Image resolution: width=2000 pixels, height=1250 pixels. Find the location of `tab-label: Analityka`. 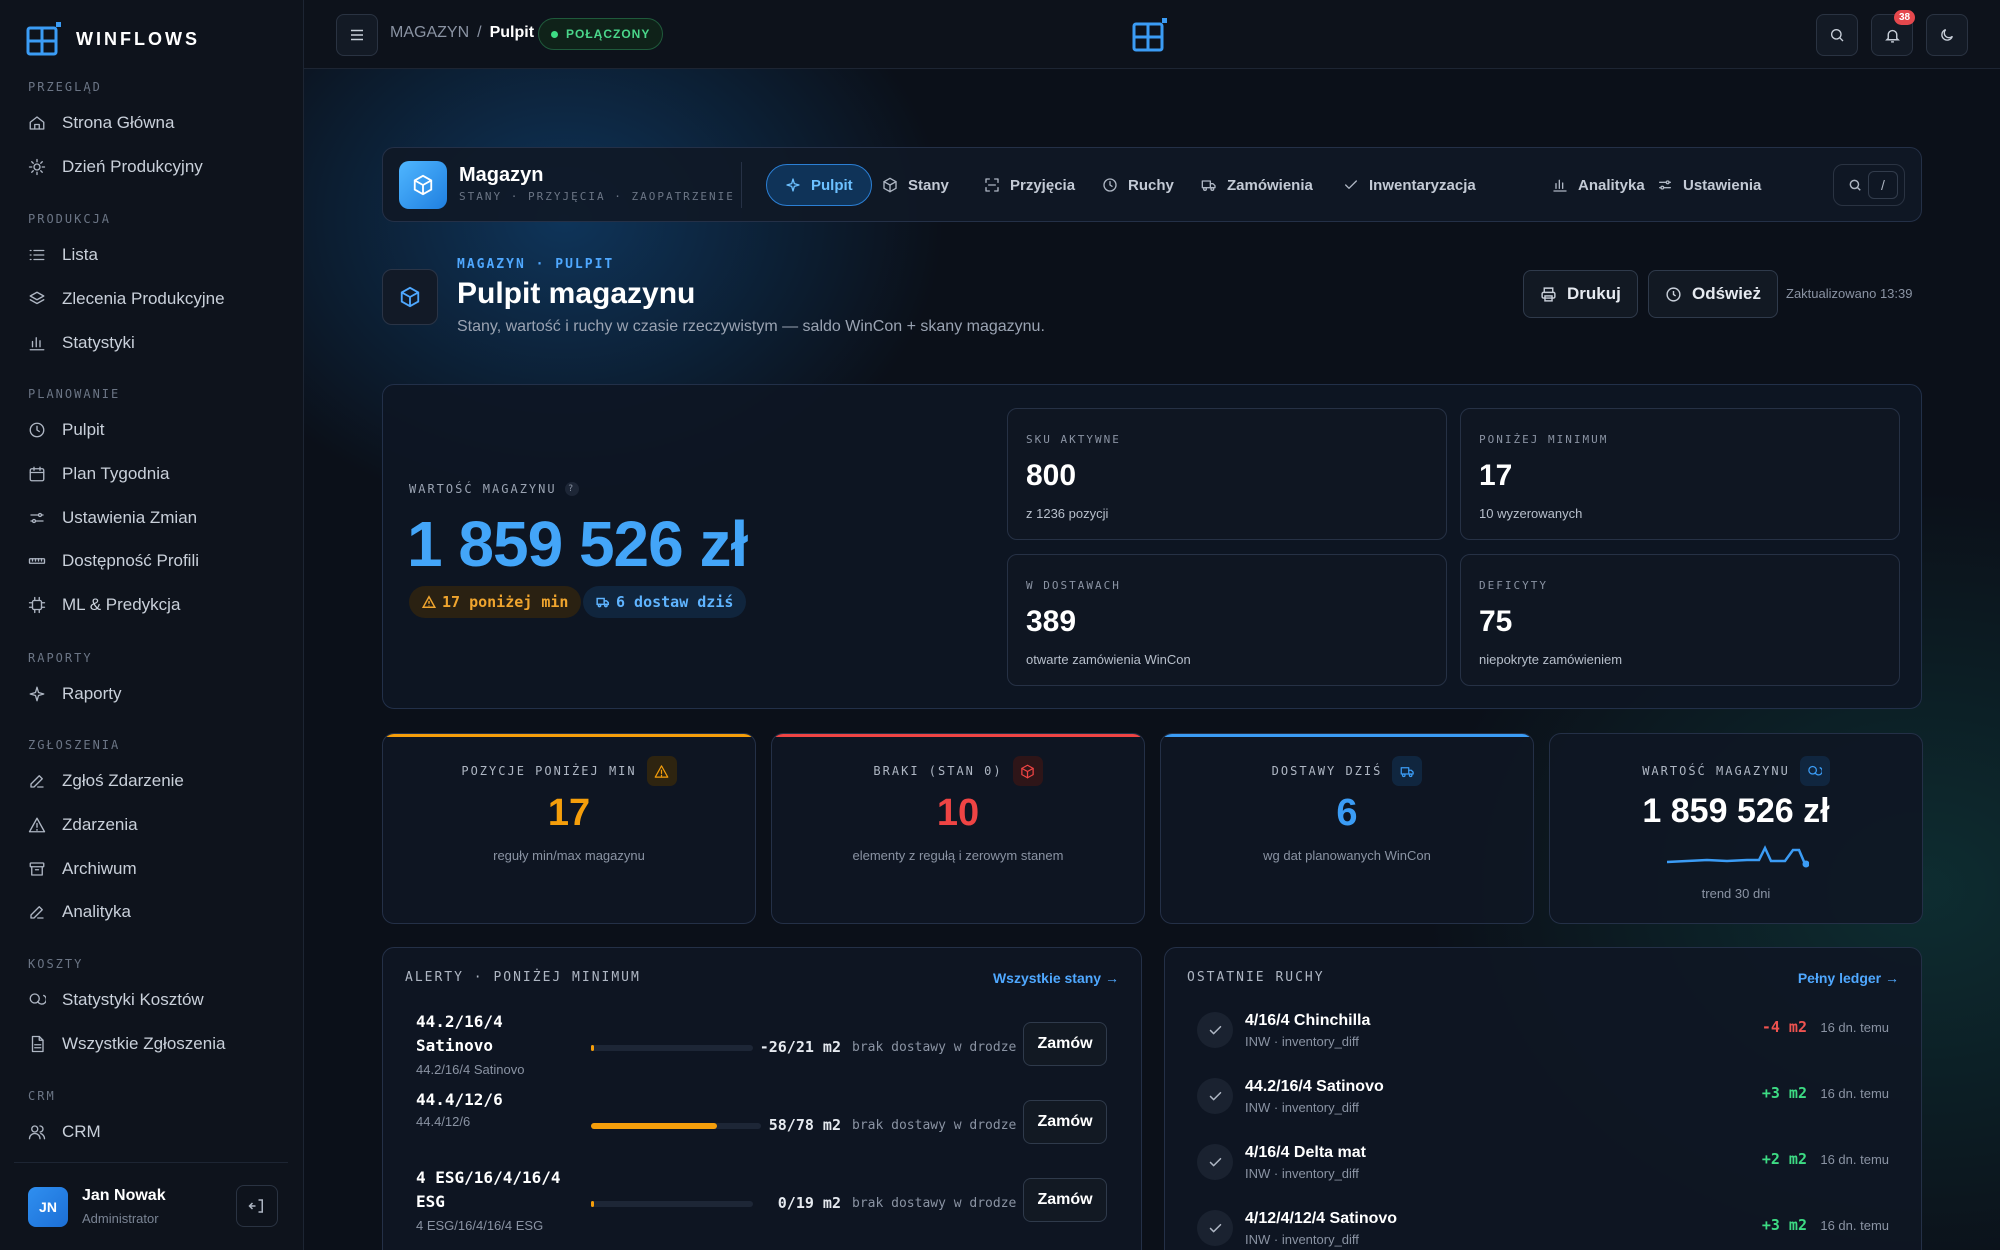

tab-label: Analityka is located at coordinates (1611, 185).